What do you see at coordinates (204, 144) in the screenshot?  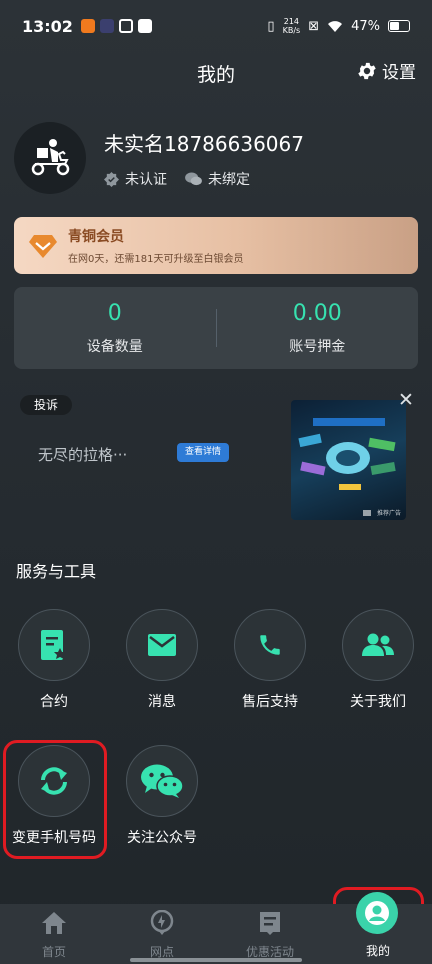 I see `profile-name: 未实名18786636067` at bounding box center [204, 144].